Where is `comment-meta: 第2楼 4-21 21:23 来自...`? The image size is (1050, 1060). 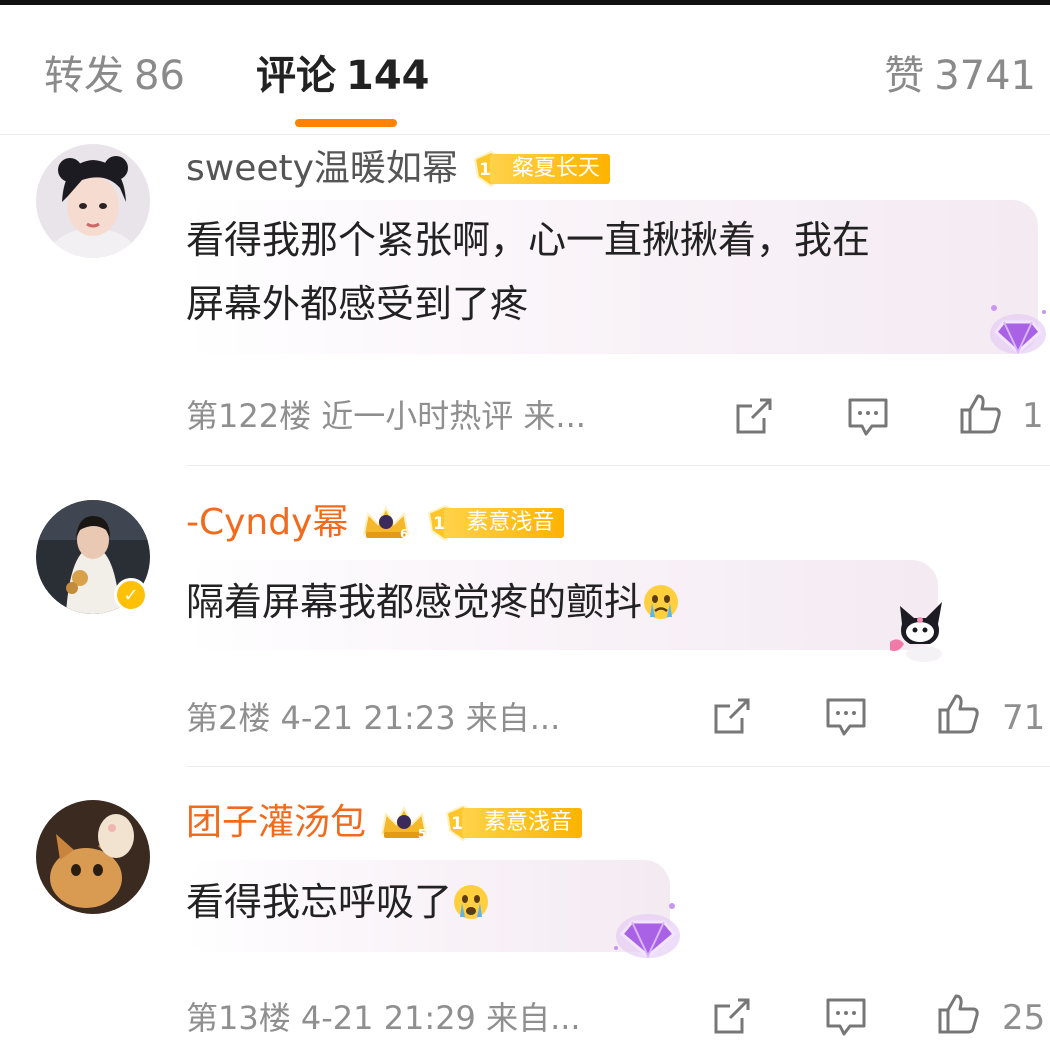
comment-meta: 第2楼 4-21 21:23 来自... is located at coordinates (373, 718).